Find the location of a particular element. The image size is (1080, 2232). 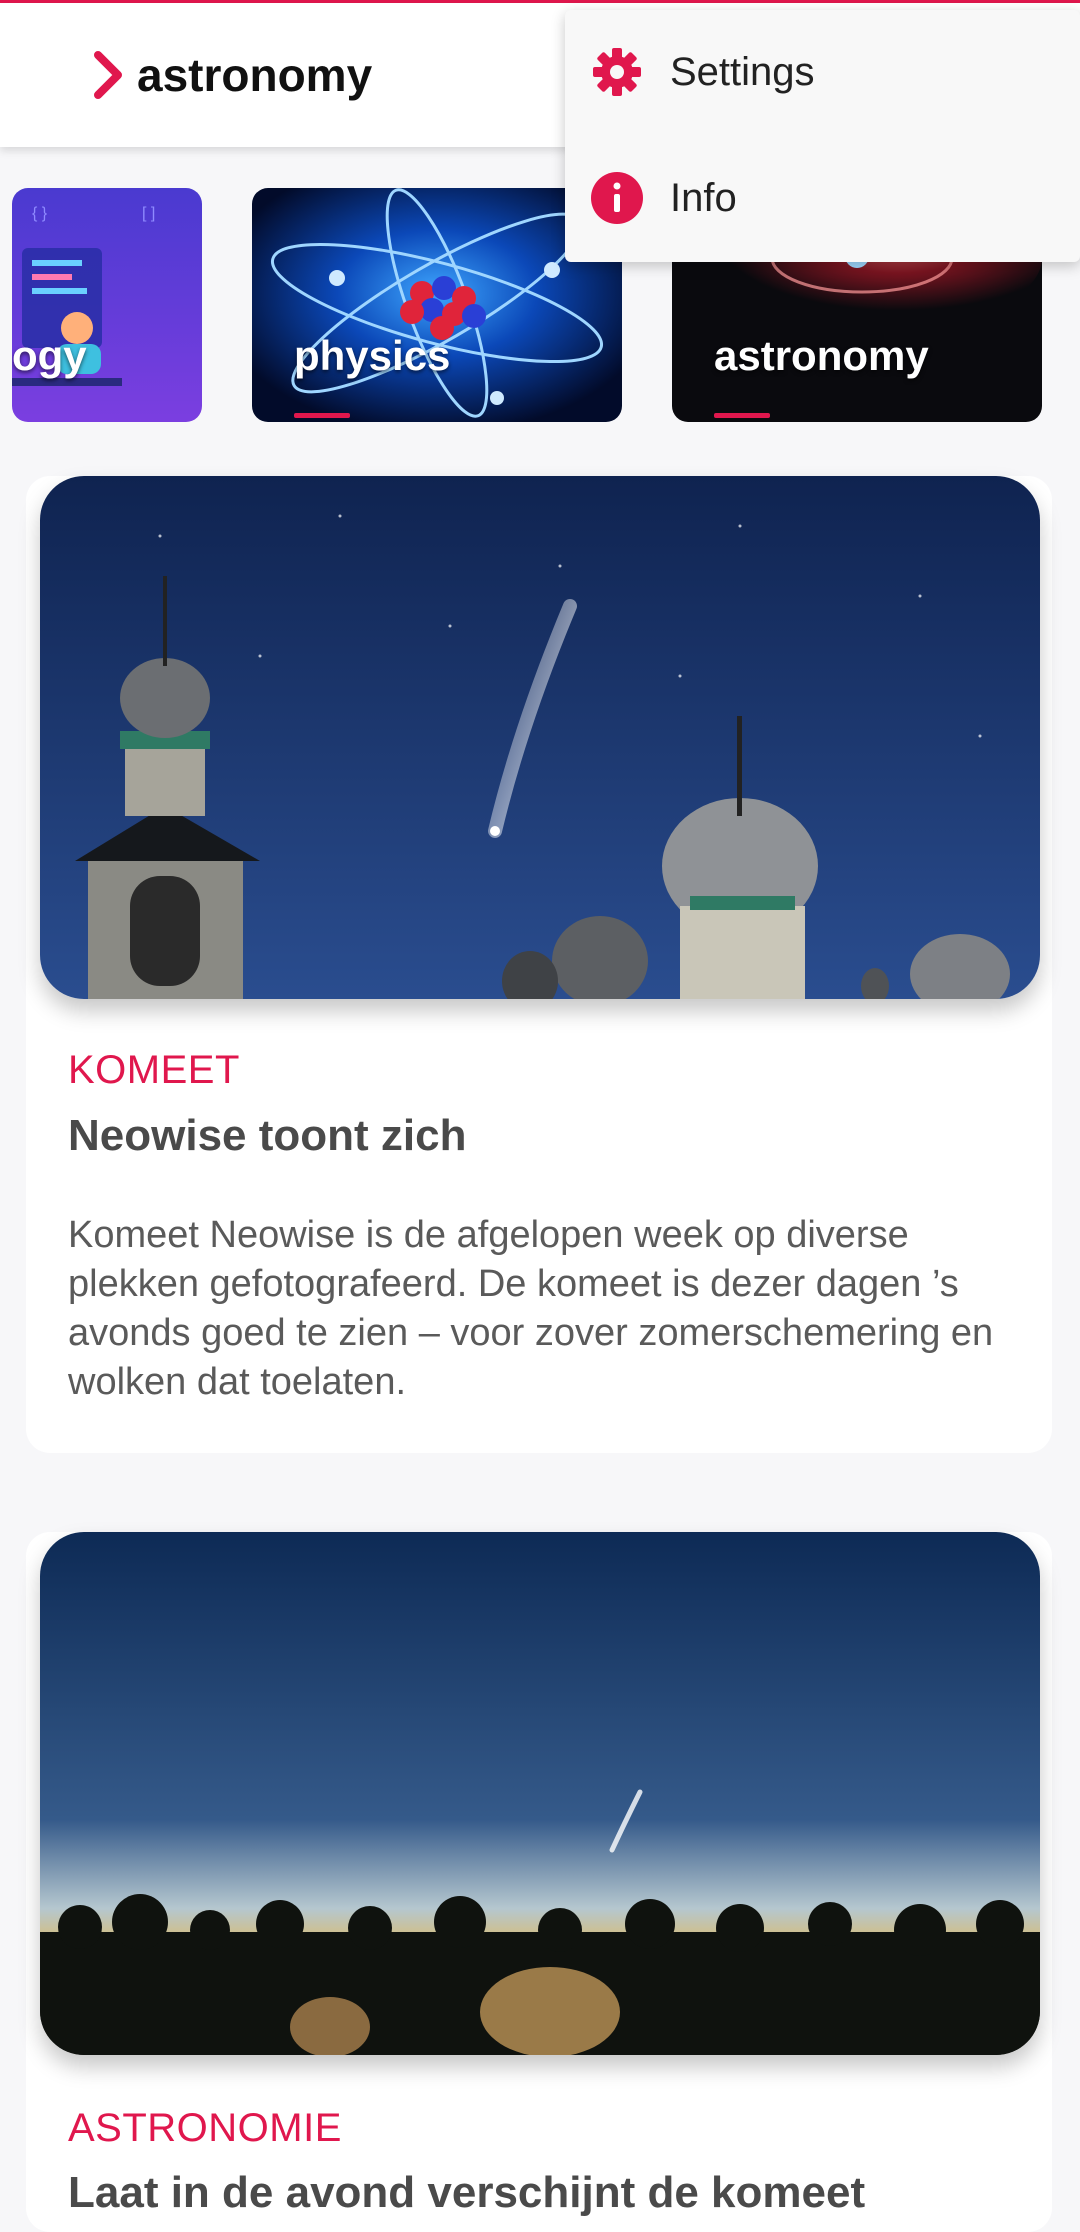

category-card-technology: [ ] { } ogy is located at coordinates (107, 305).